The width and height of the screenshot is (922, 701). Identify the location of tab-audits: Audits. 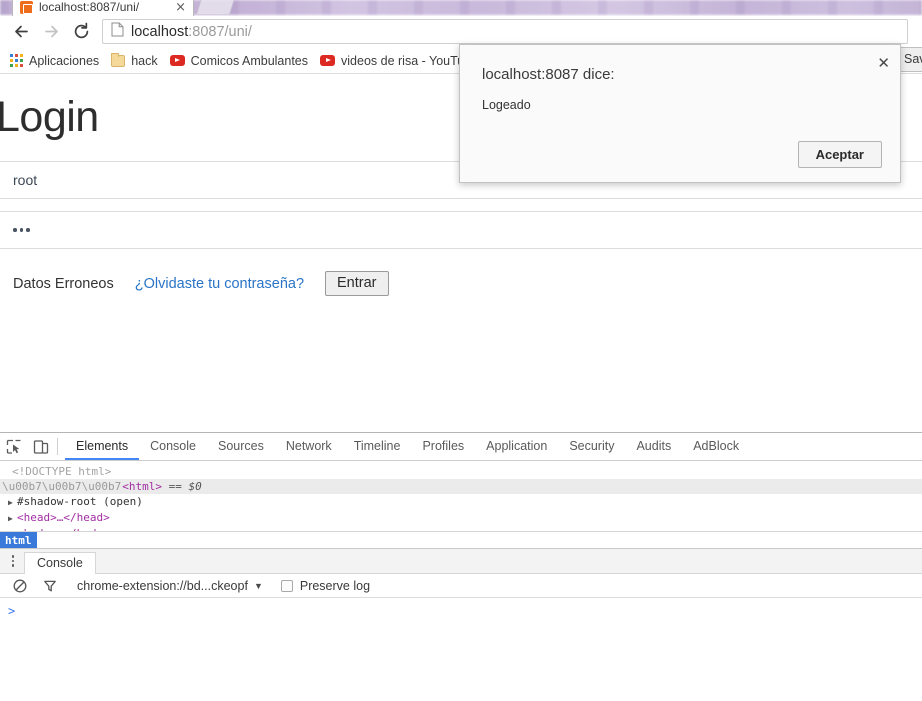
(653, 446).